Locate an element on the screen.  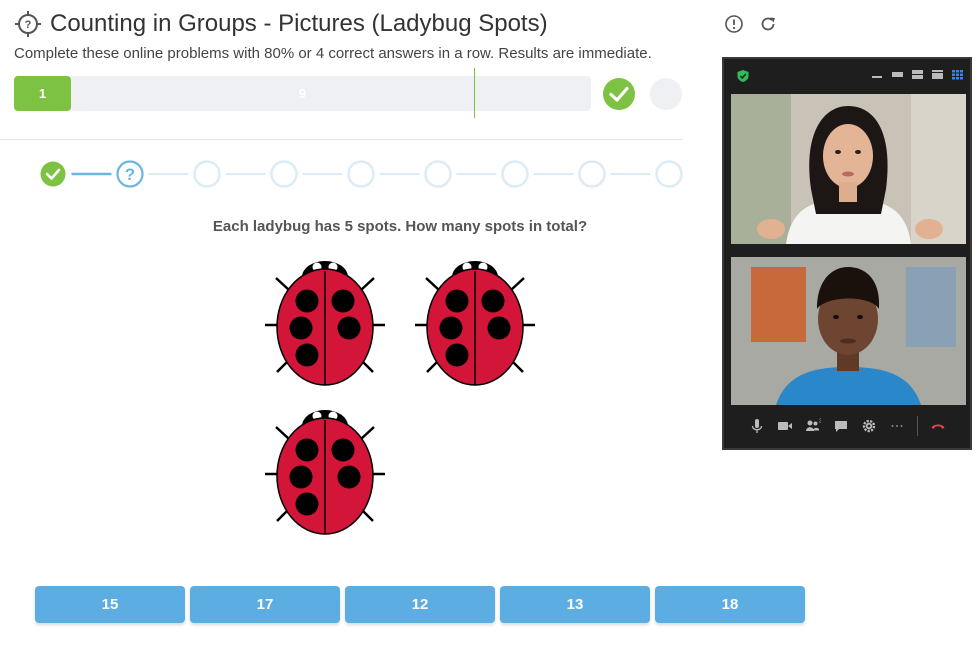
score-progress-bar: 9 1 is located at coordinates (302, 93).